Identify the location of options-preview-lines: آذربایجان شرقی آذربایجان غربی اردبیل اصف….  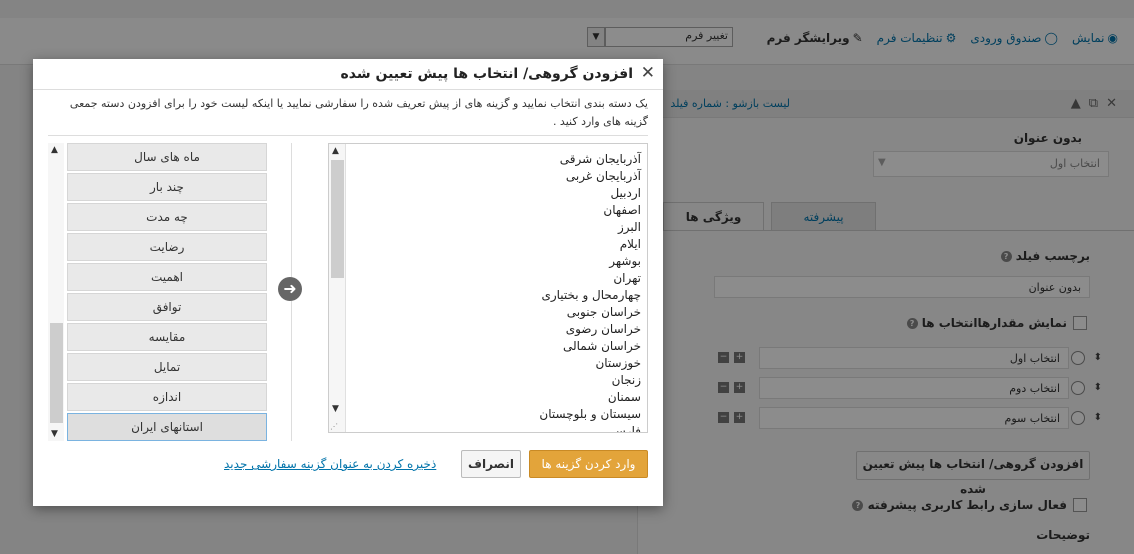
(590, 292).